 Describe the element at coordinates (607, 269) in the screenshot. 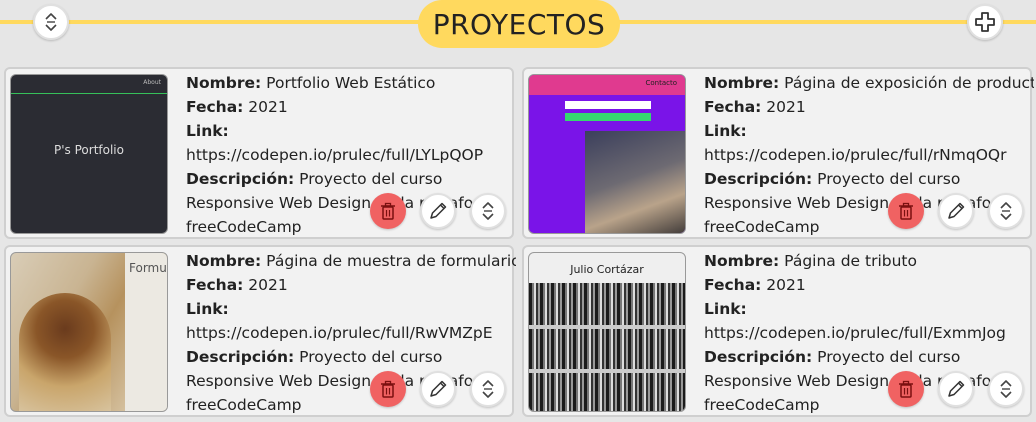

I see `thumbnail-title: Julio Cortázar` at that location.